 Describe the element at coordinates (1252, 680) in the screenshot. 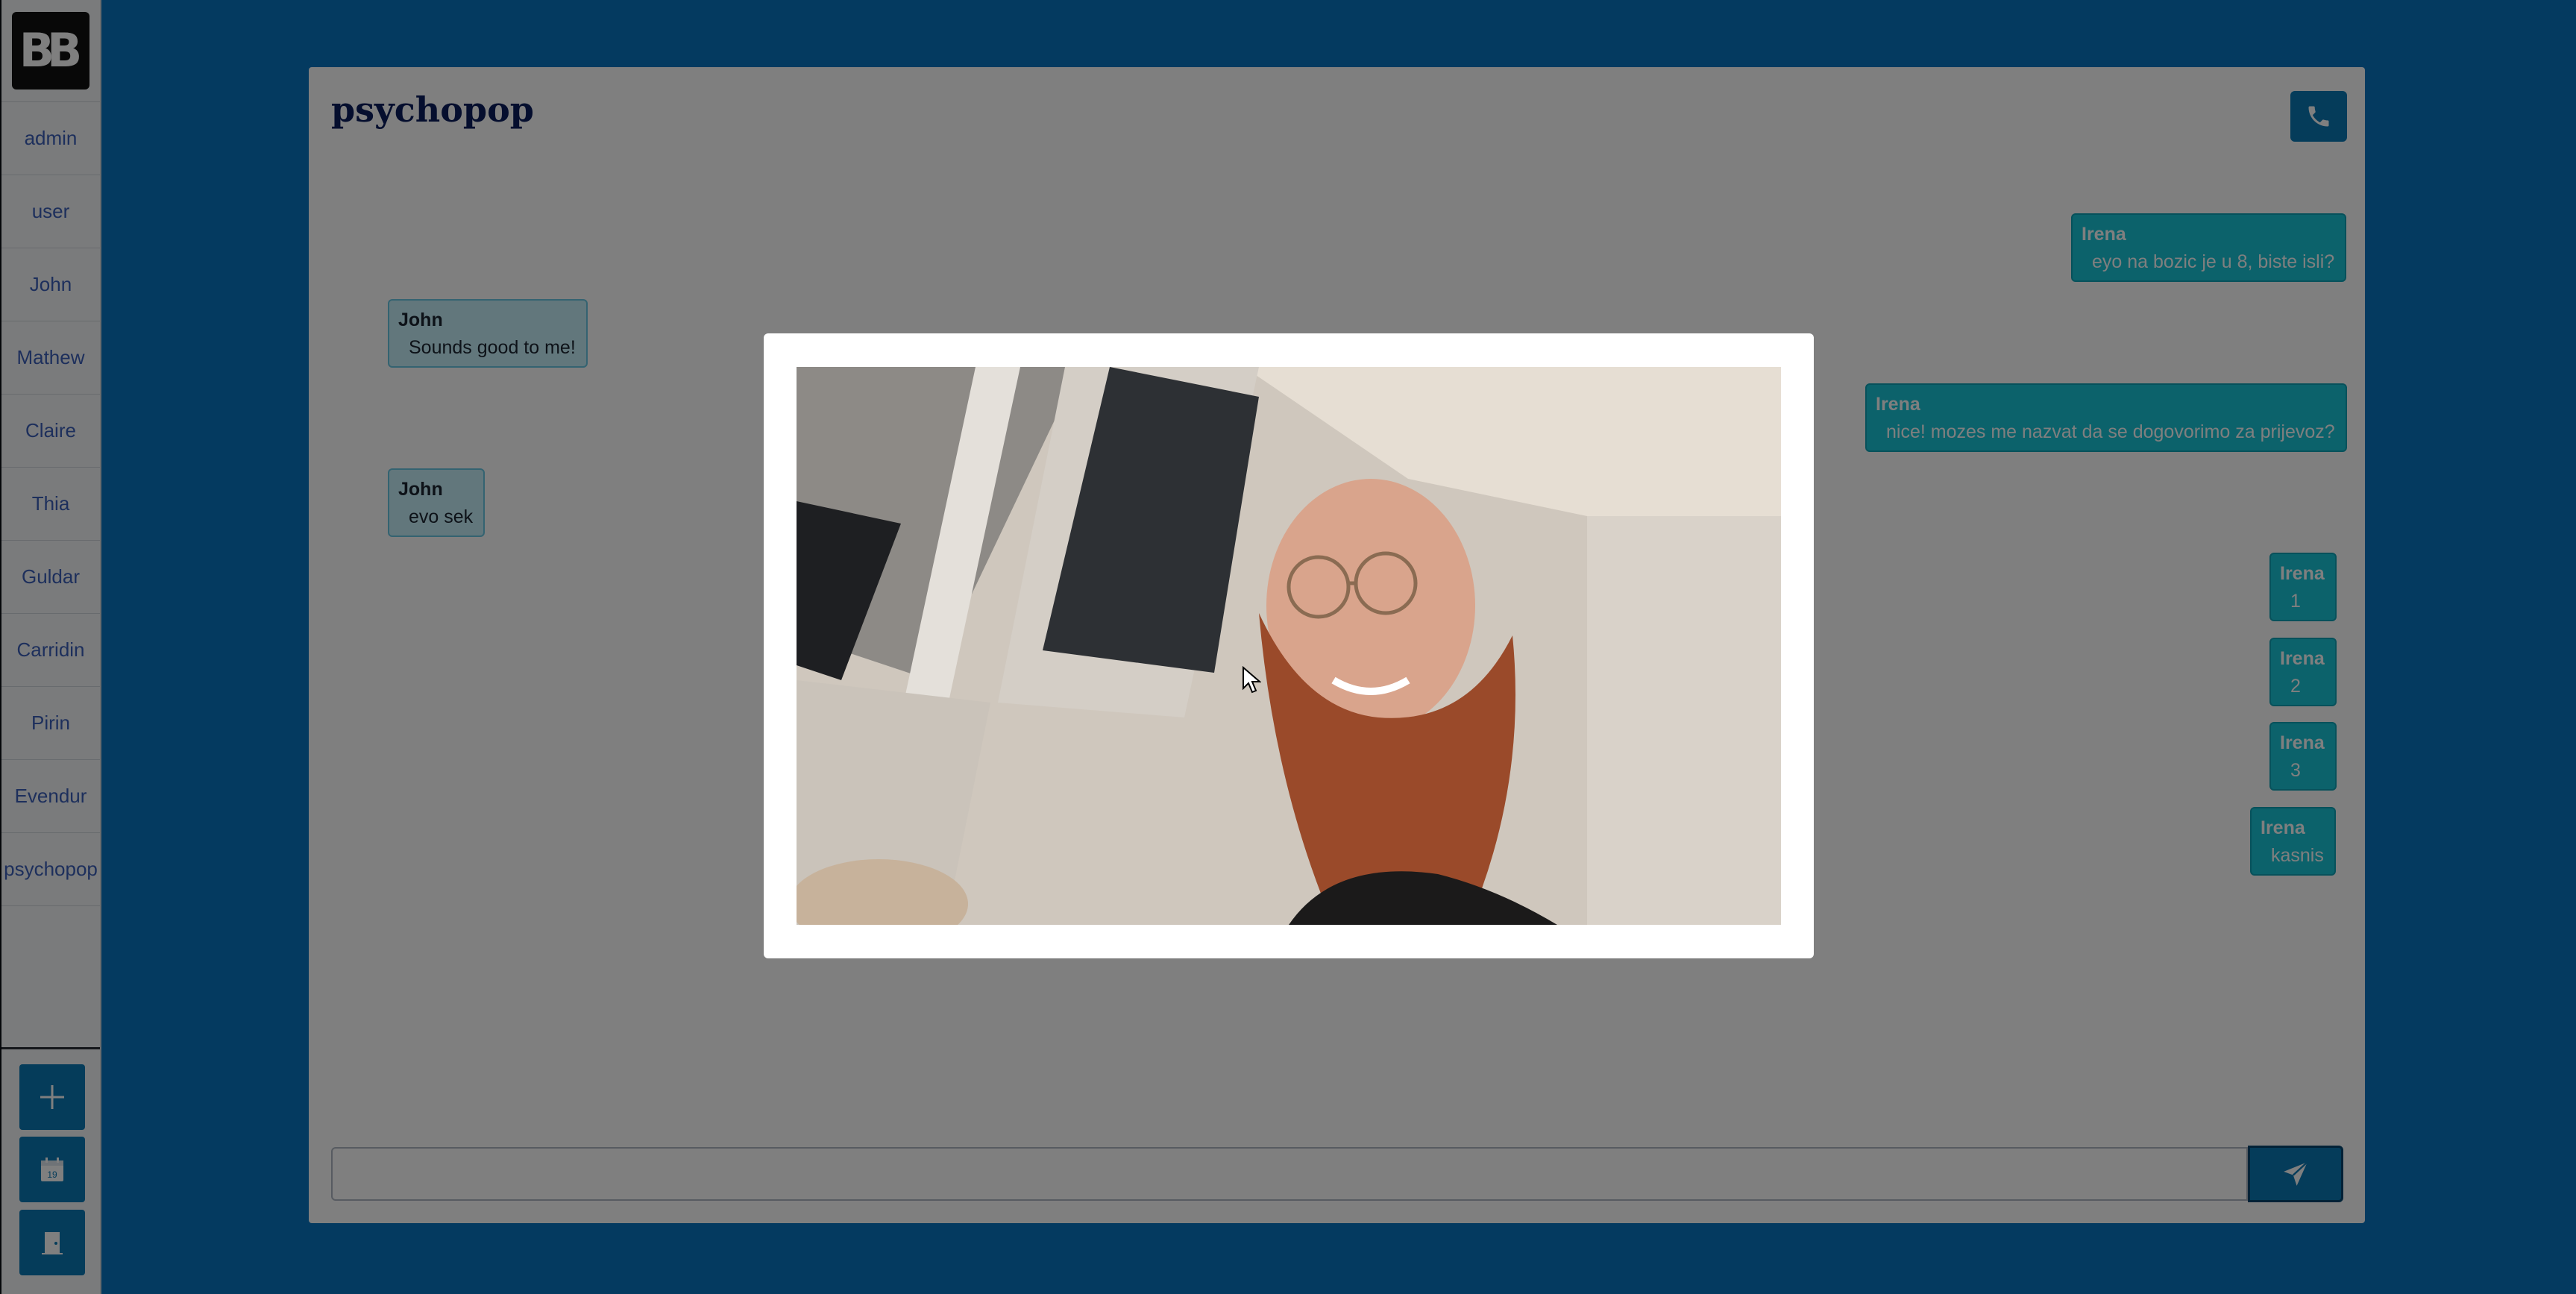

I see `mouse-cursor-icon` at that location.